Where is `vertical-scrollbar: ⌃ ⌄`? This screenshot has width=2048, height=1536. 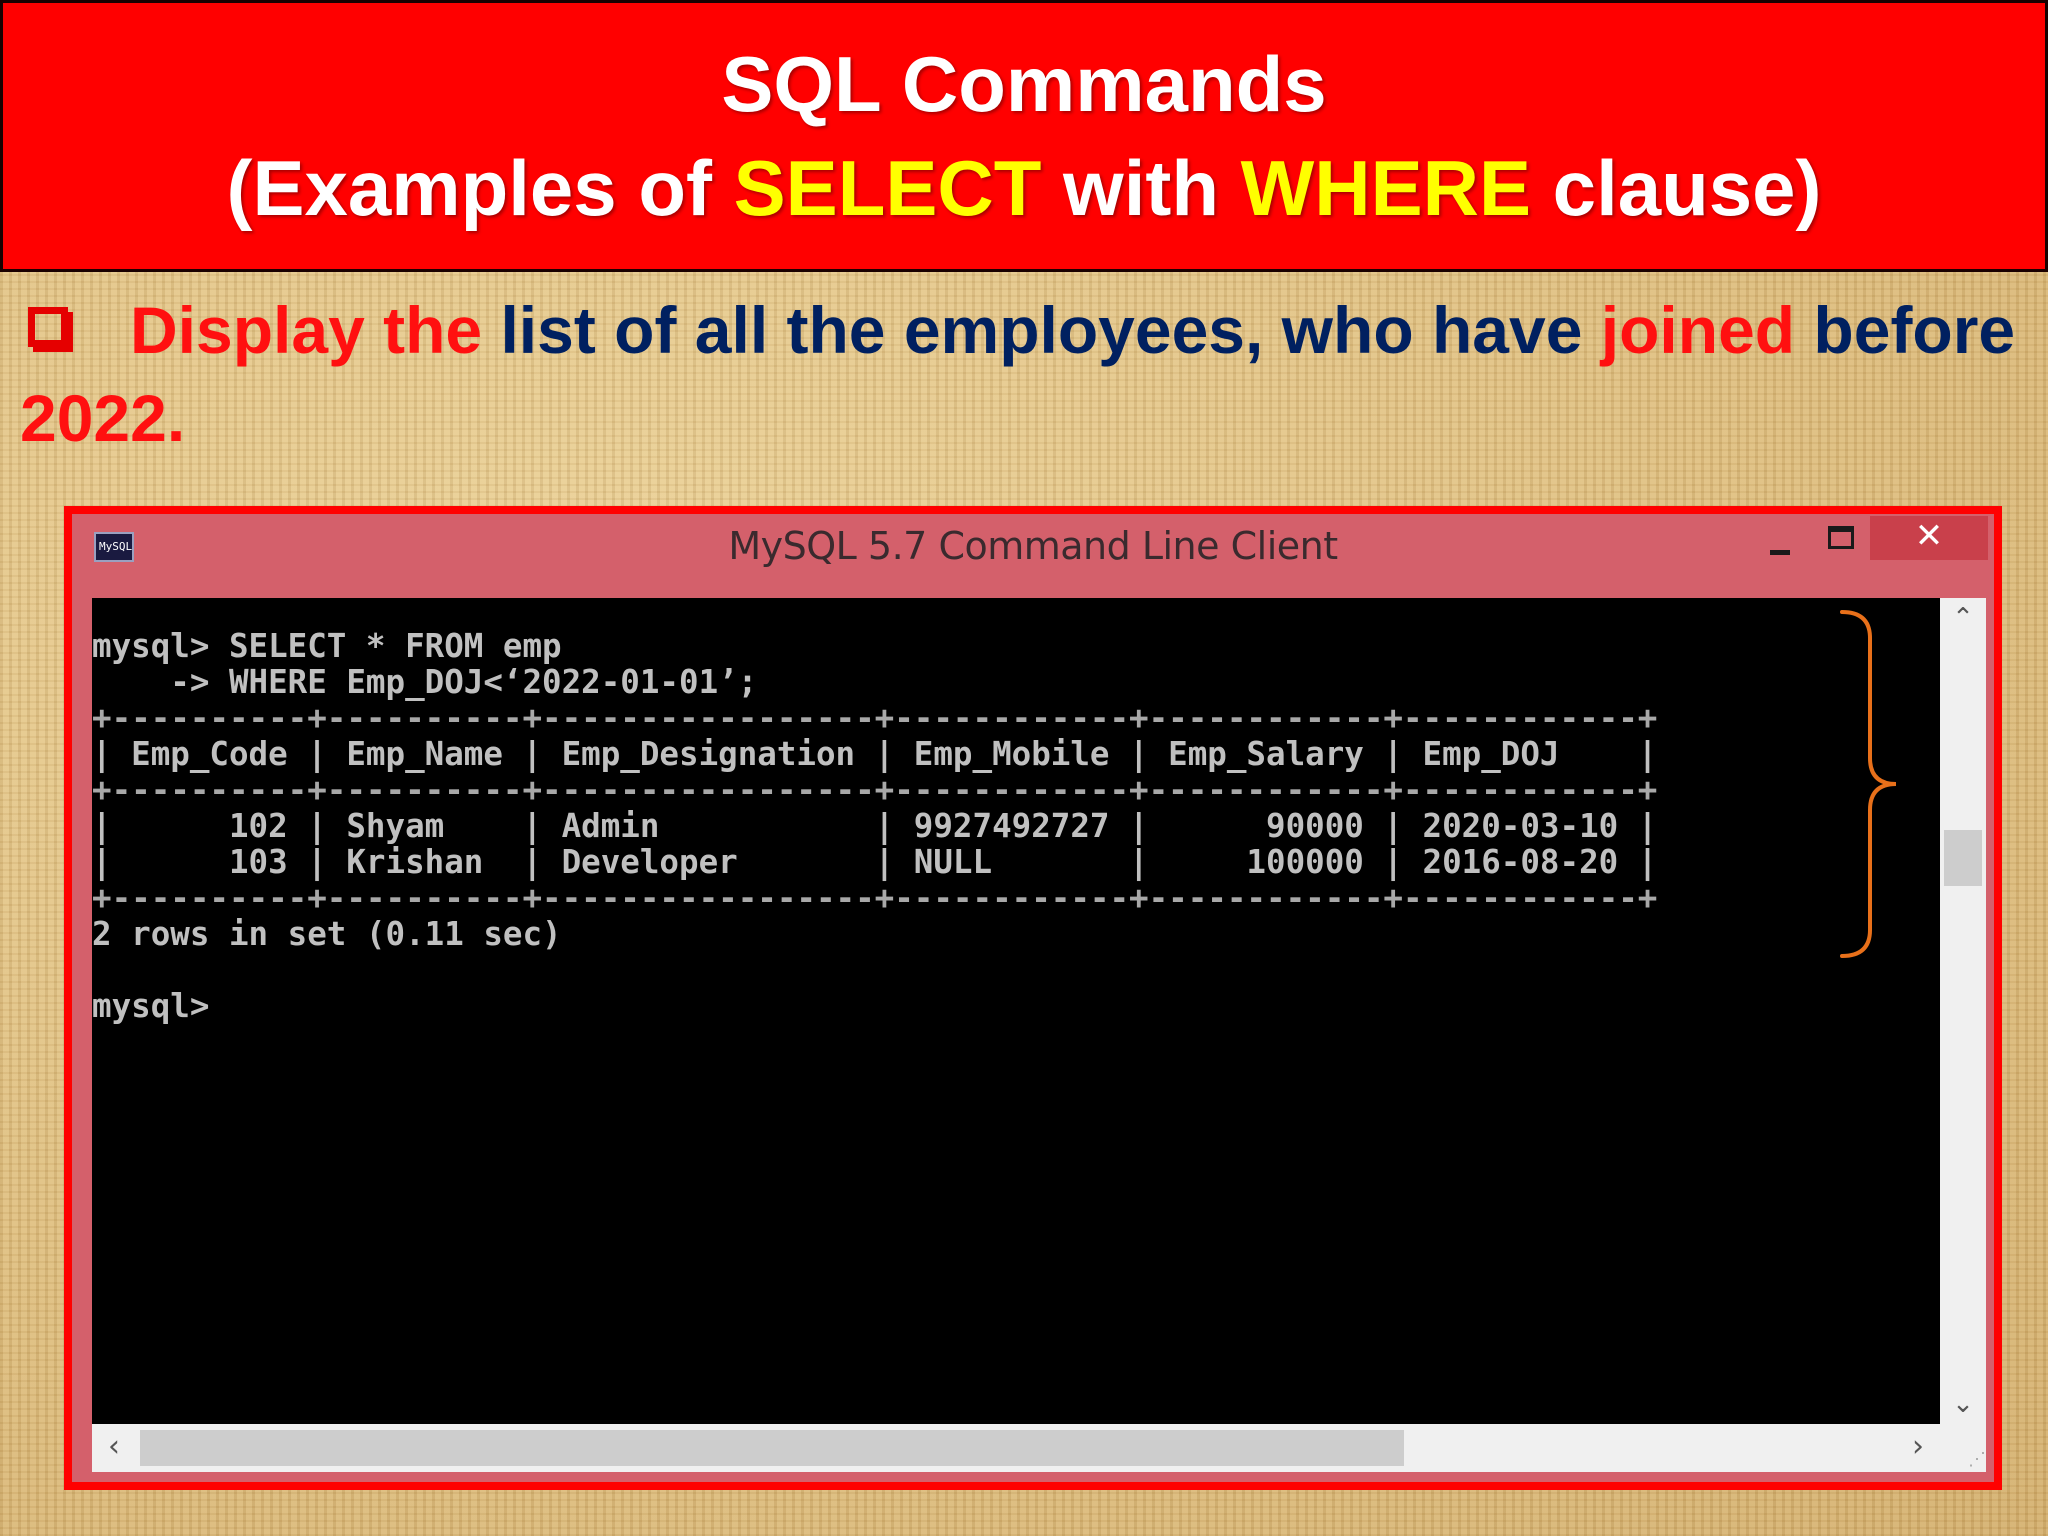
vertical-scrollbar: ⌃ ⌄ is located at coordinates (1963, 1011).